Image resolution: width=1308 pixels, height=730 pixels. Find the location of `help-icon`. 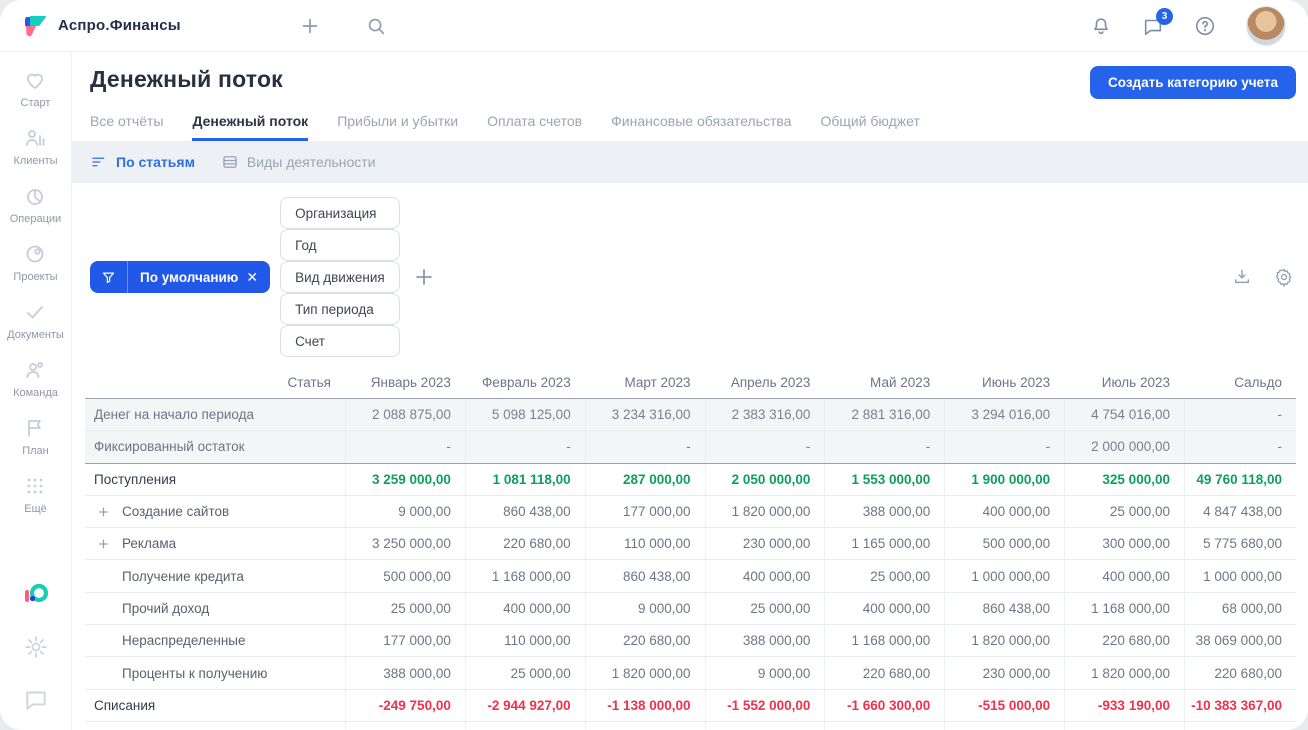

help-icon is located at coordinates (1205, 26).